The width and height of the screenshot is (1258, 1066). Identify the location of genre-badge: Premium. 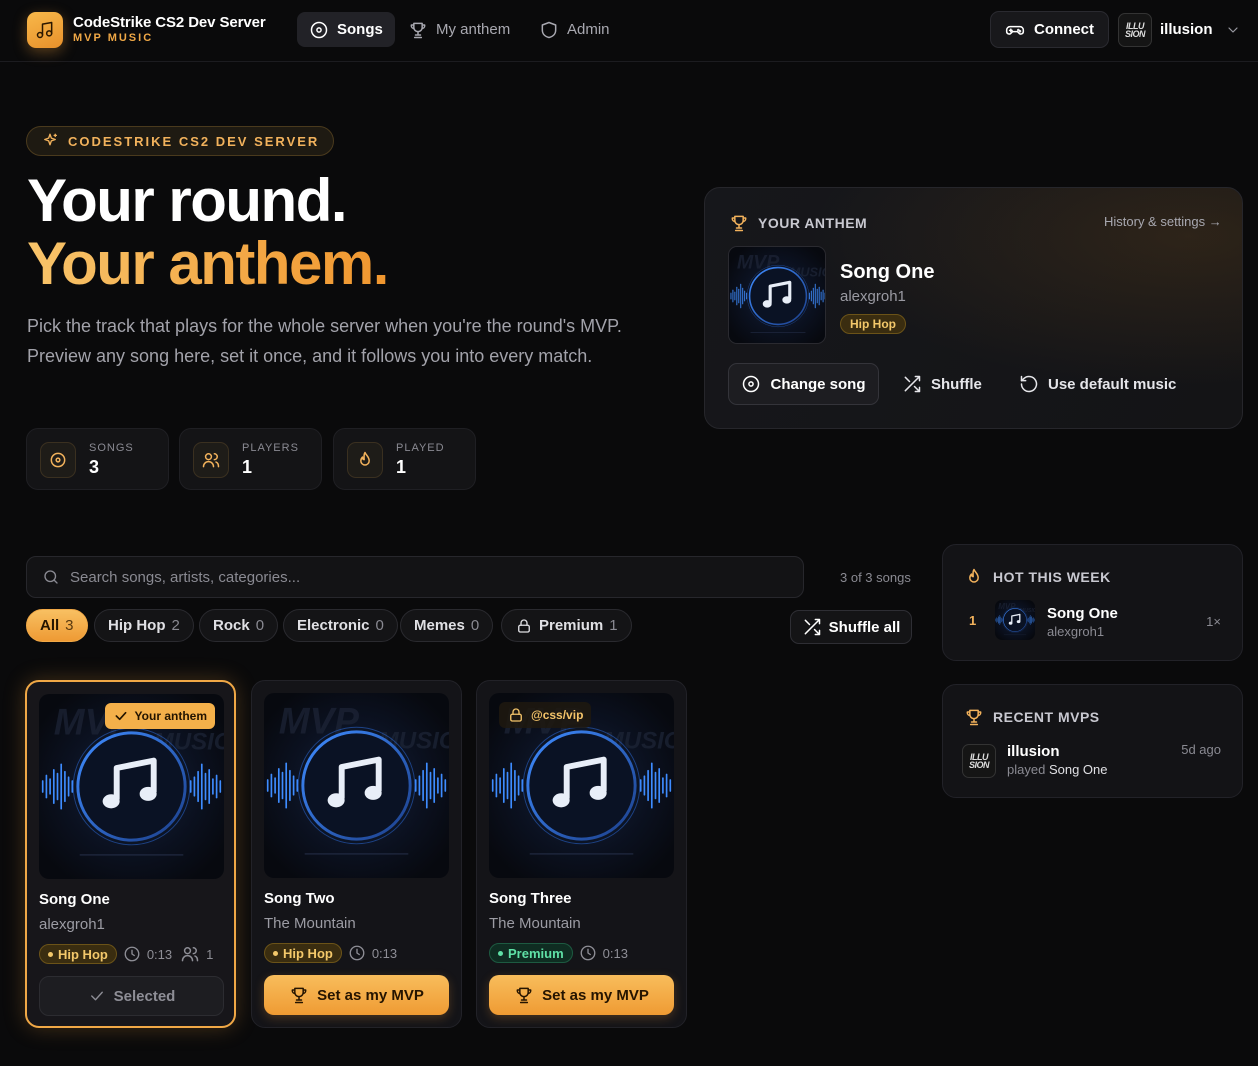
(531, 953).